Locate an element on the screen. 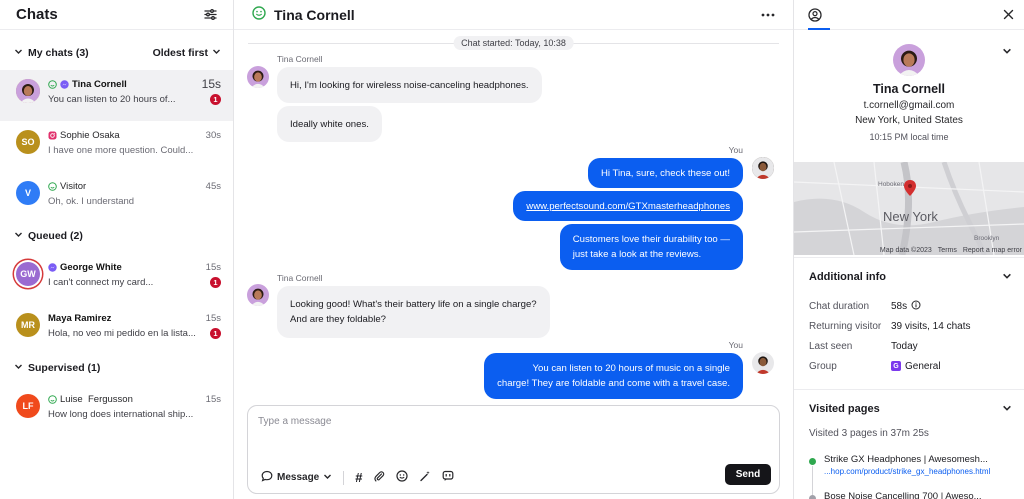  message-bubble: www.perfectsound.com/GTXmasterheadphones is located at coordinates (628, 206).